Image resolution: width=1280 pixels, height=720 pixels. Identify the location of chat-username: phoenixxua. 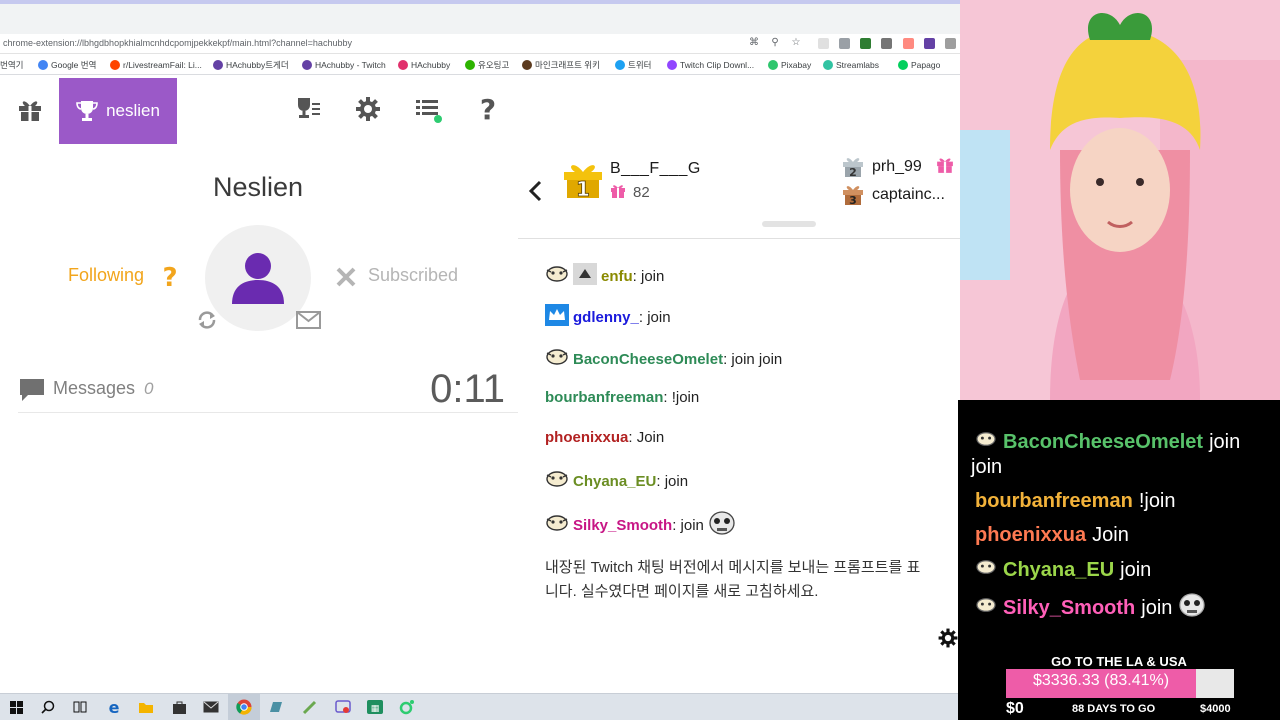
(586, 437).